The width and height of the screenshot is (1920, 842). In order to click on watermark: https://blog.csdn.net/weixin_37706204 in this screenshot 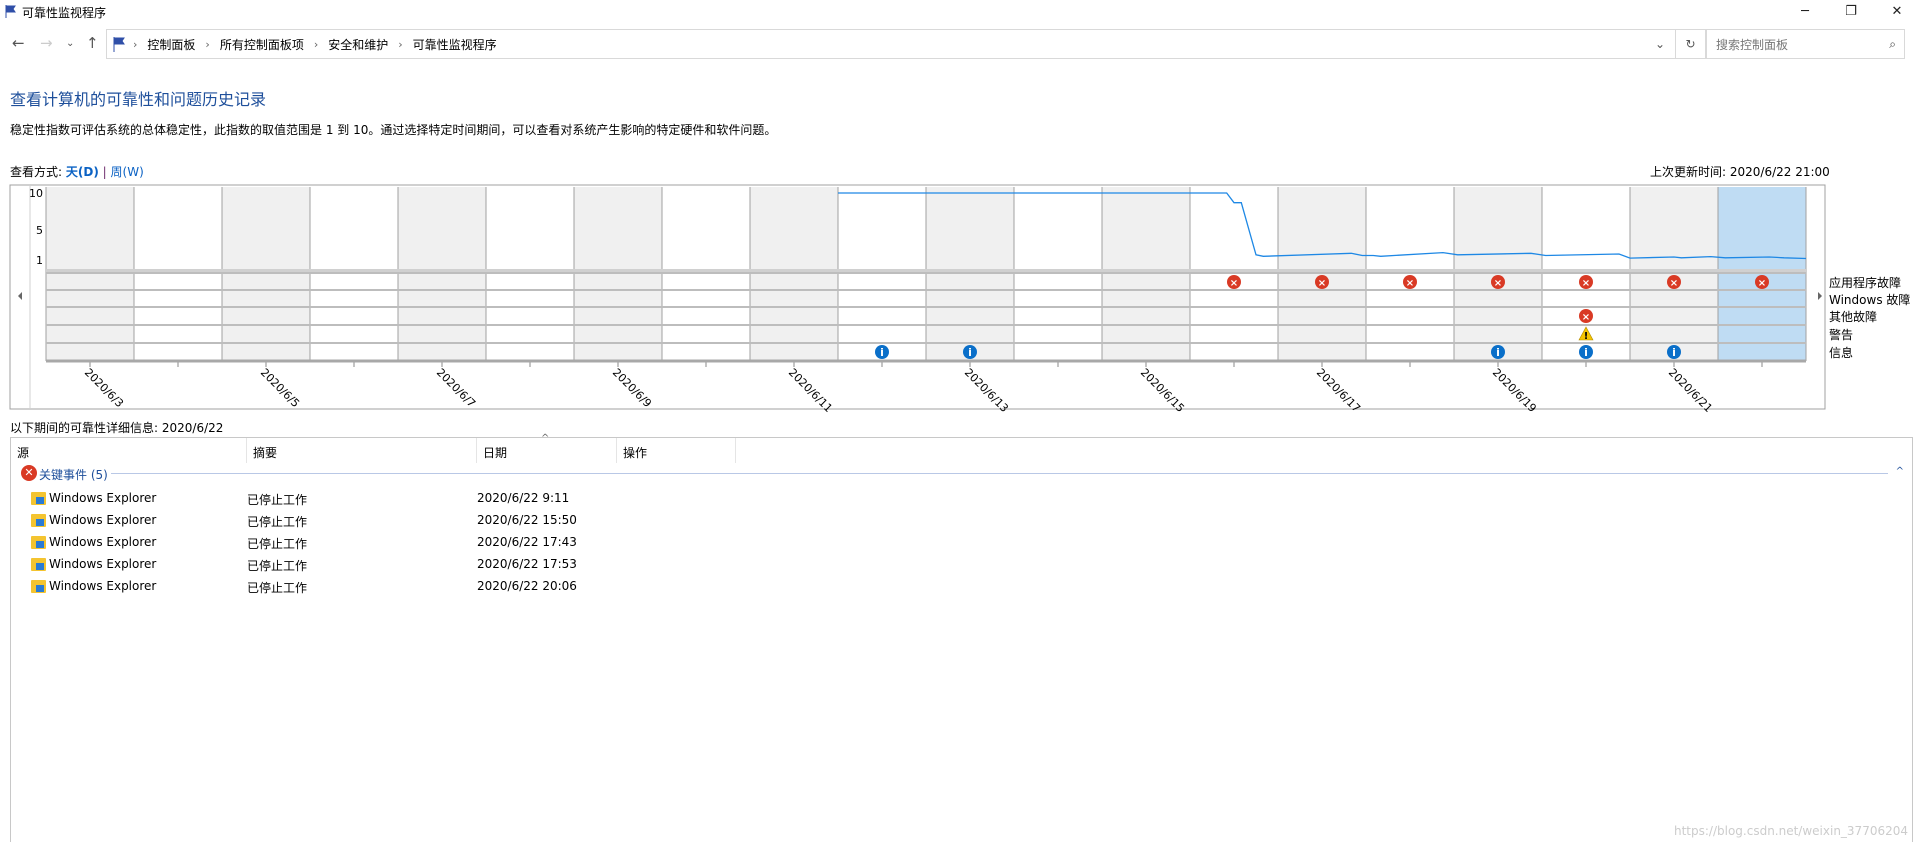, I will do `click(1790, 831)`.